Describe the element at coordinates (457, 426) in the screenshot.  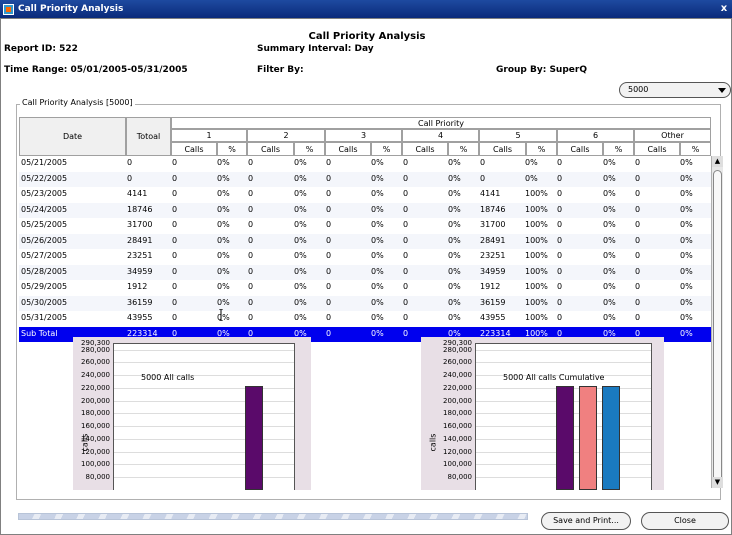
I see `y-tick-label: 160,000` at that location.